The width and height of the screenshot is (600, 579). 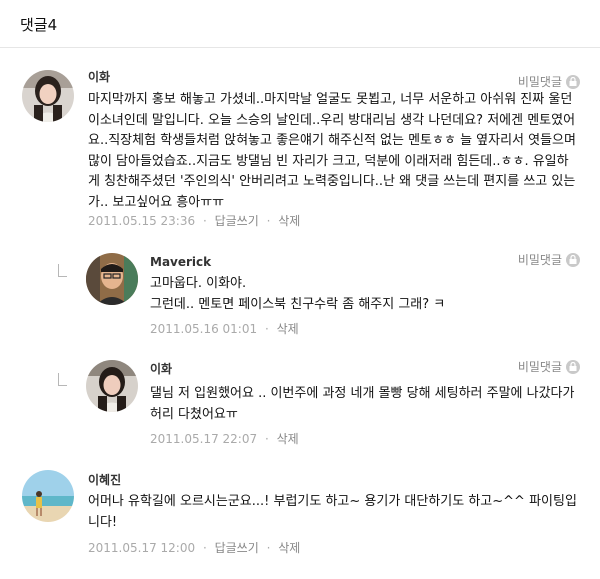 What do you see at coordinates (300, 47) in the screenshot?
I see `divider` at bounding box center [300, 47].